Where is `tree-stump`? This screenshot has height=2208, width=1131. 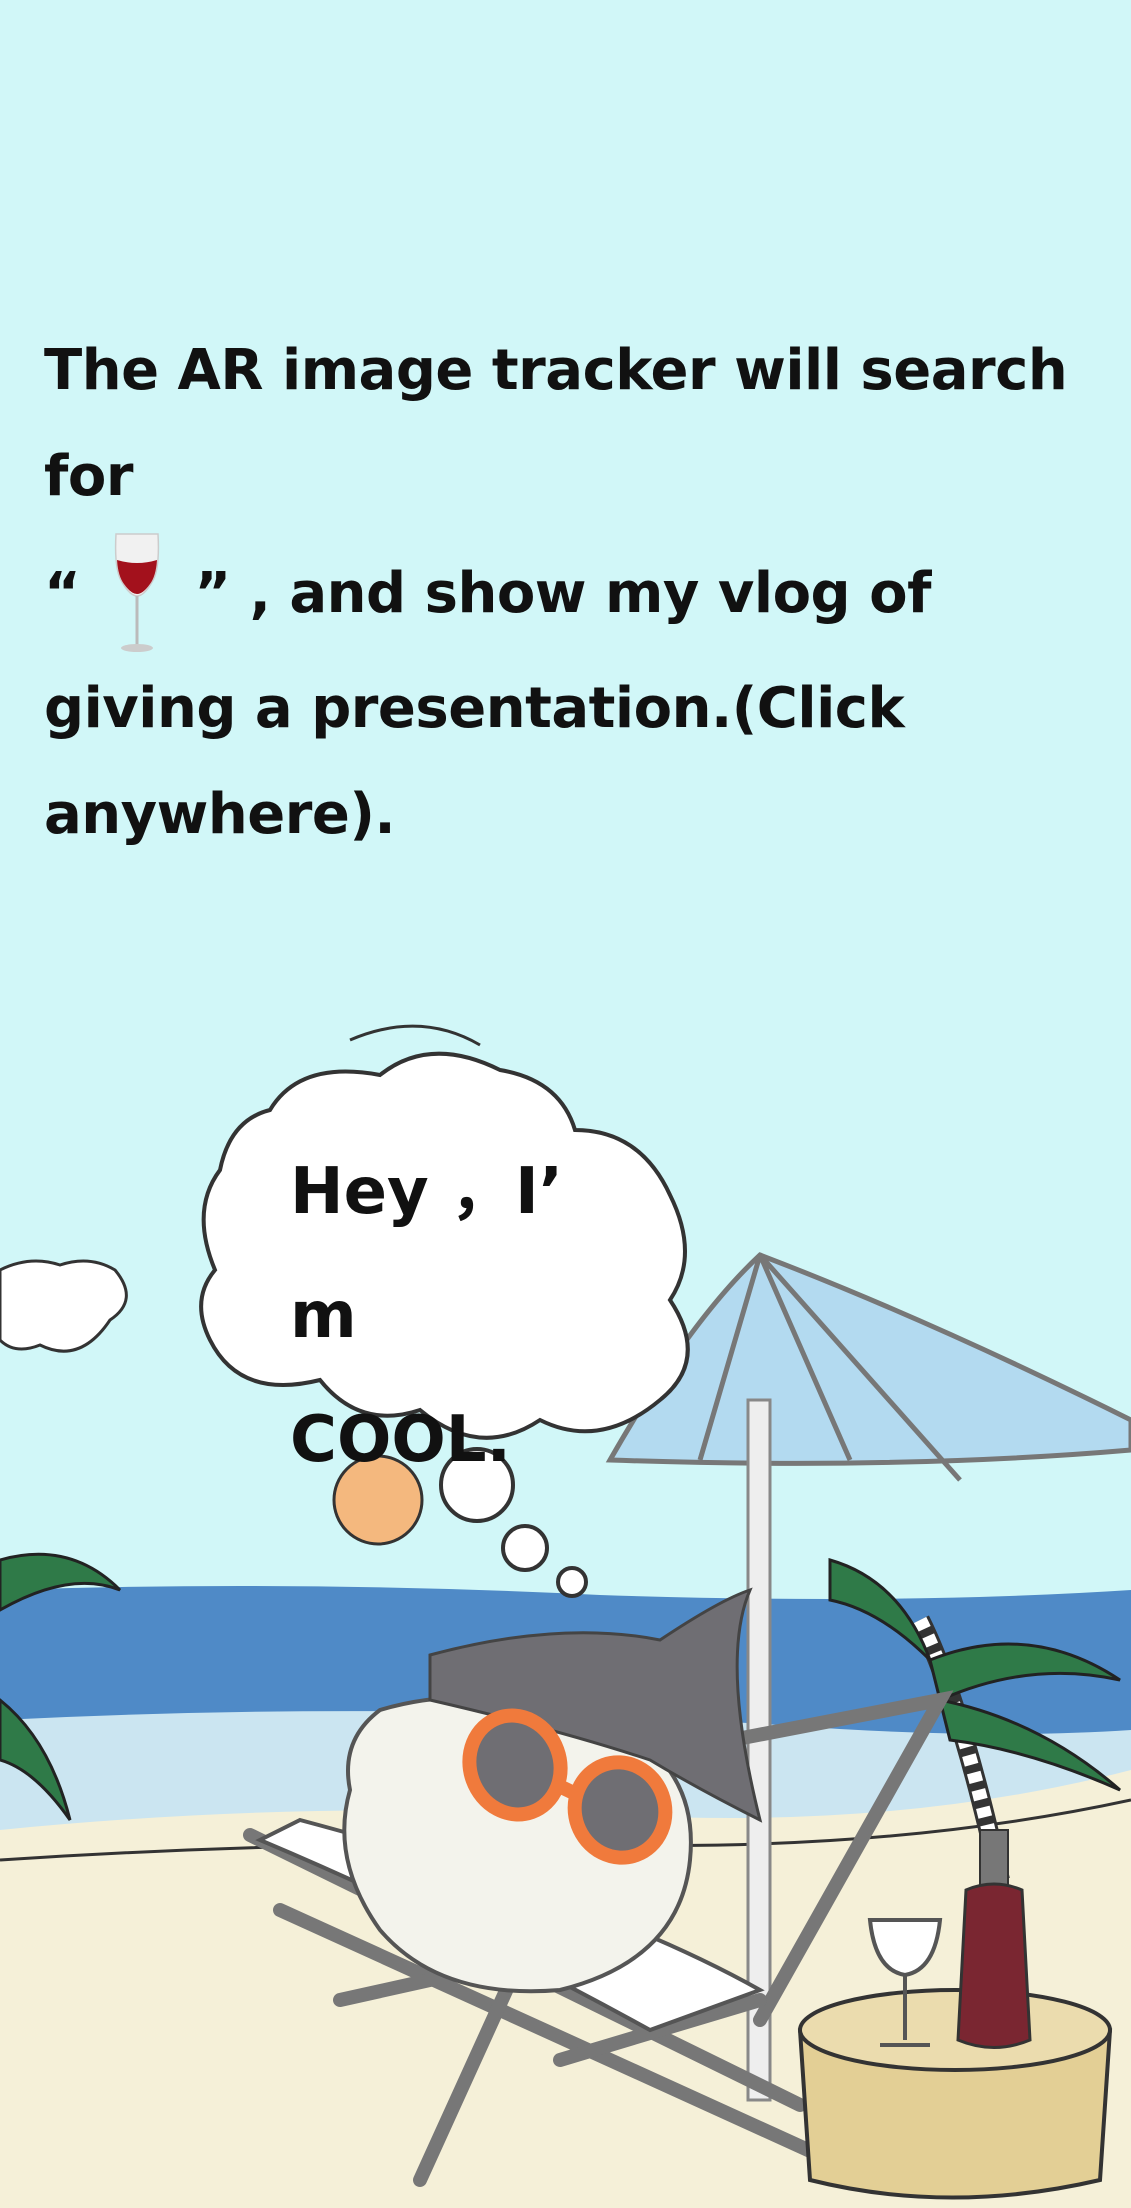
tree-stump is located at coordinates (955, 2094).